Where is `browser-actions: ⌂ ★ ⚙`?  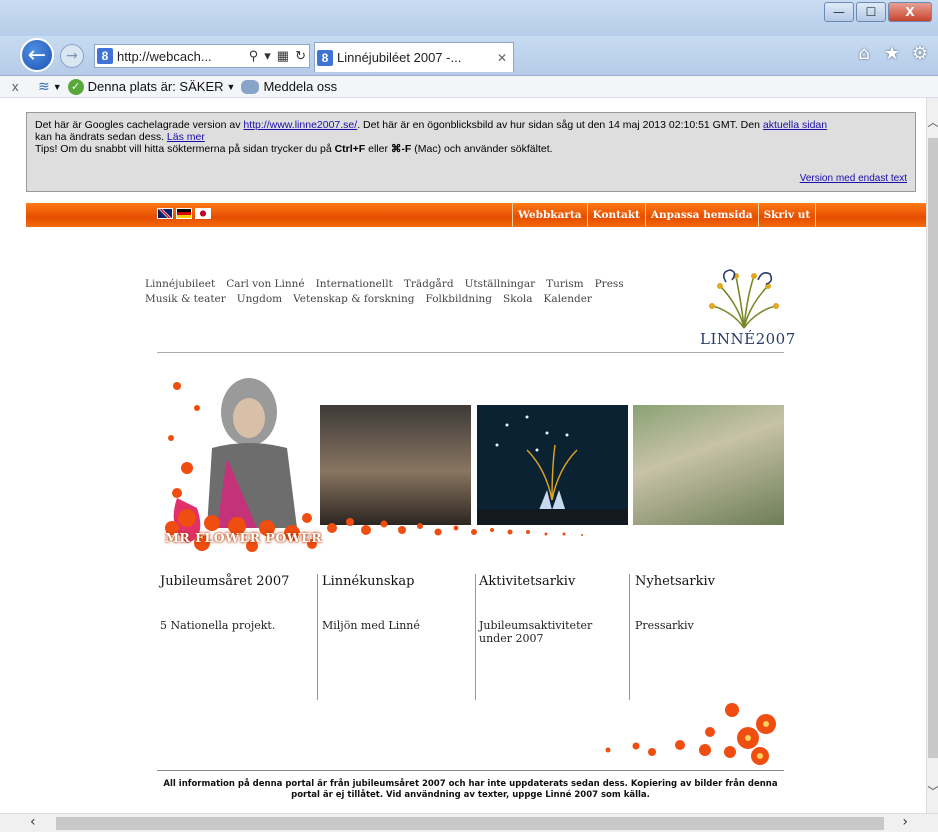 browser-actions: ⌂ ★ ⚙ is located at coordinates (892, 54).